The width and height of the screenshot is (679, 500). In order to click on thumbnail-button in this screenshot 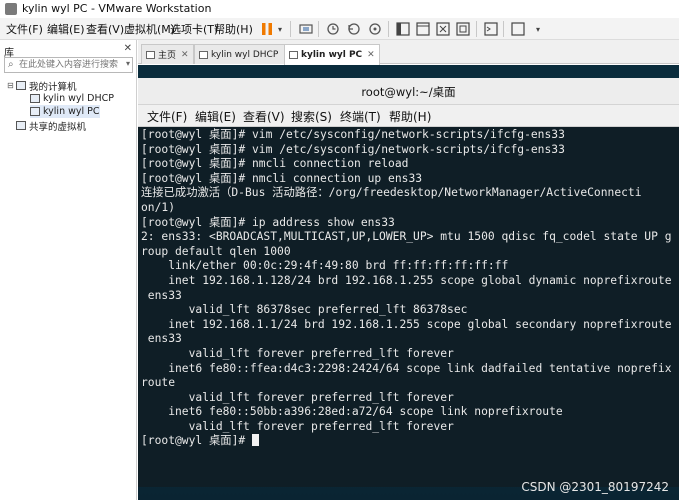, I will do `click(423, 29)`.